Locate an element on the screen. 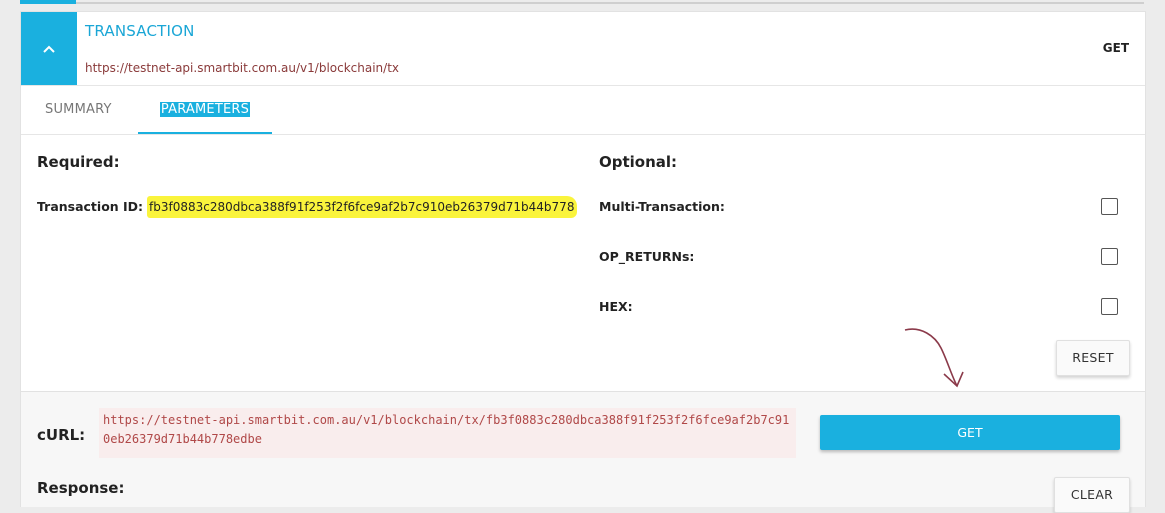  previous-panel-edge is located at coordinates (582, 2).